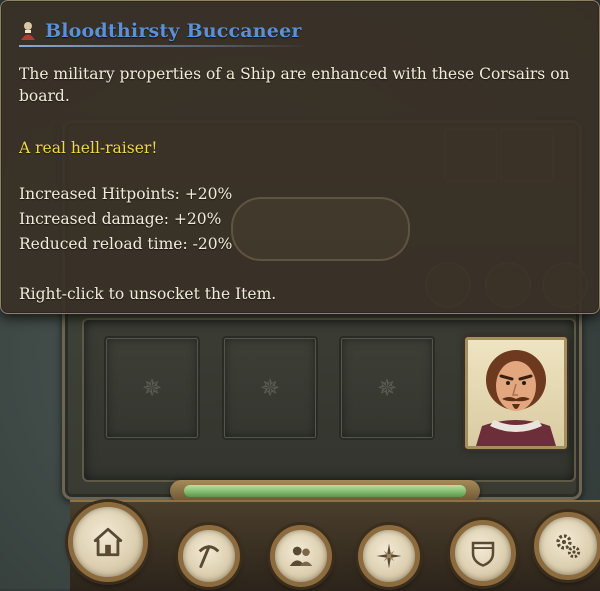 This screenshot has width=600, height=591. What do you see at coordinates (120, 219) in the screenshot?
I see `item-stat: Increased damage: +20%` at bounding box center [120, 219].